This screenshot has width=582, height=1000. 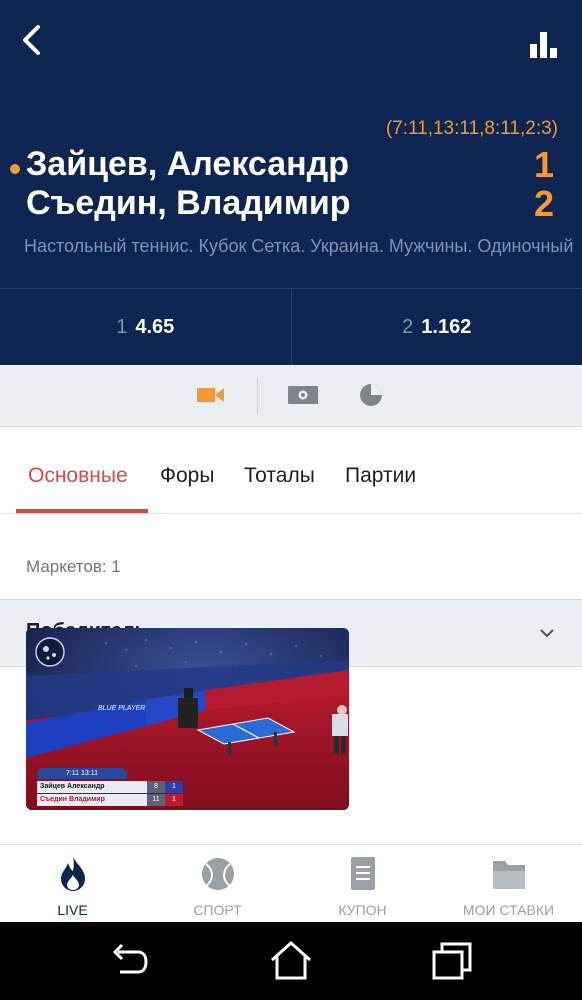 I want to click on recent-apps-icon, so click(x=453, y=961).